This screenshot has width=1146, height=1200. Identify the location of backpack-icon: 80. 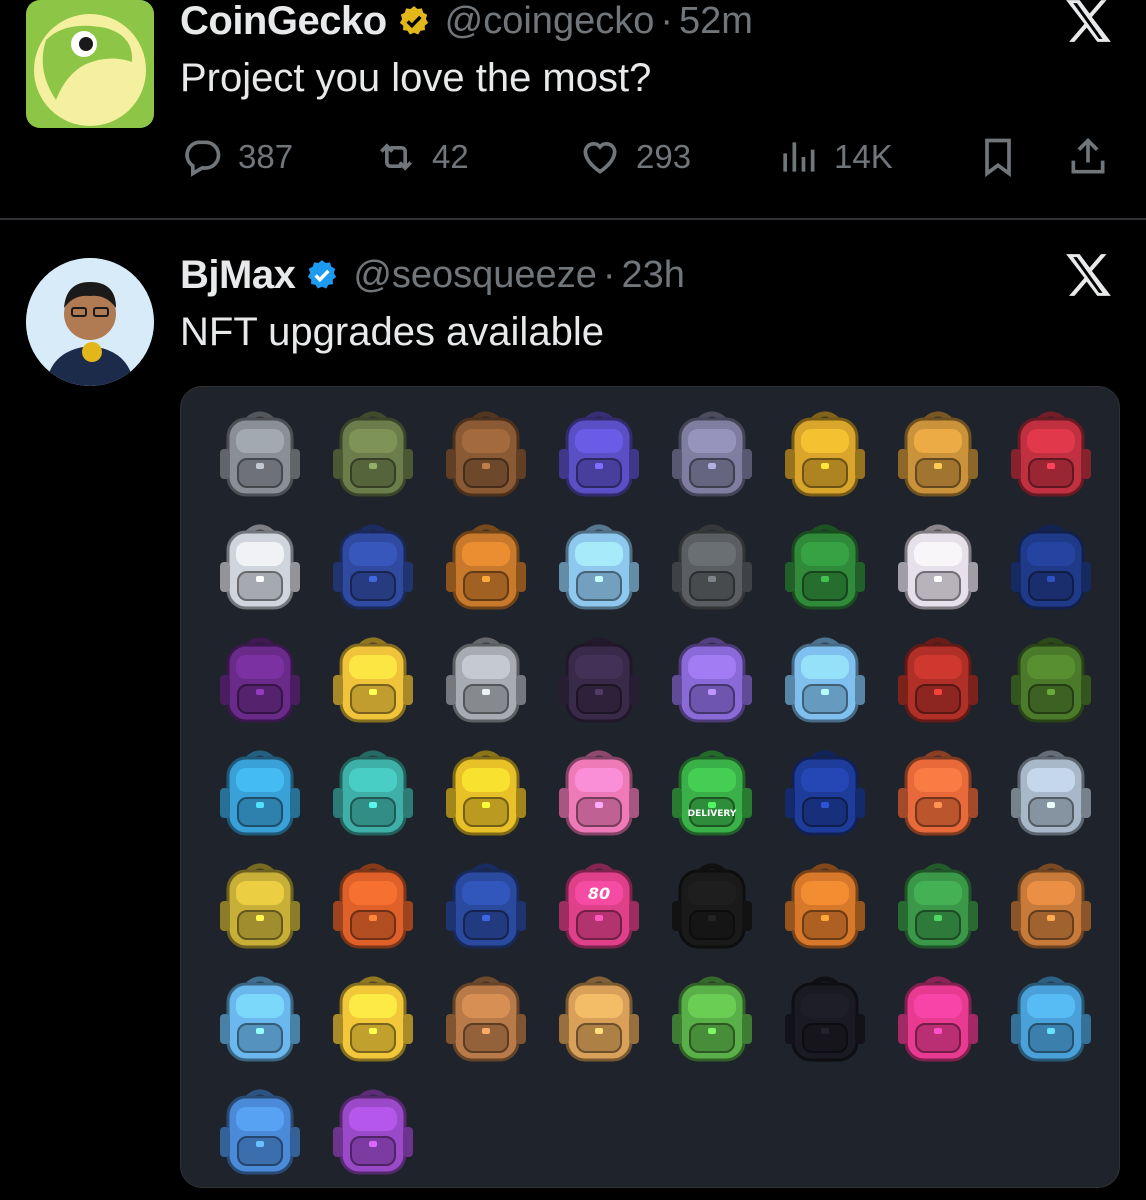
(599, 906).